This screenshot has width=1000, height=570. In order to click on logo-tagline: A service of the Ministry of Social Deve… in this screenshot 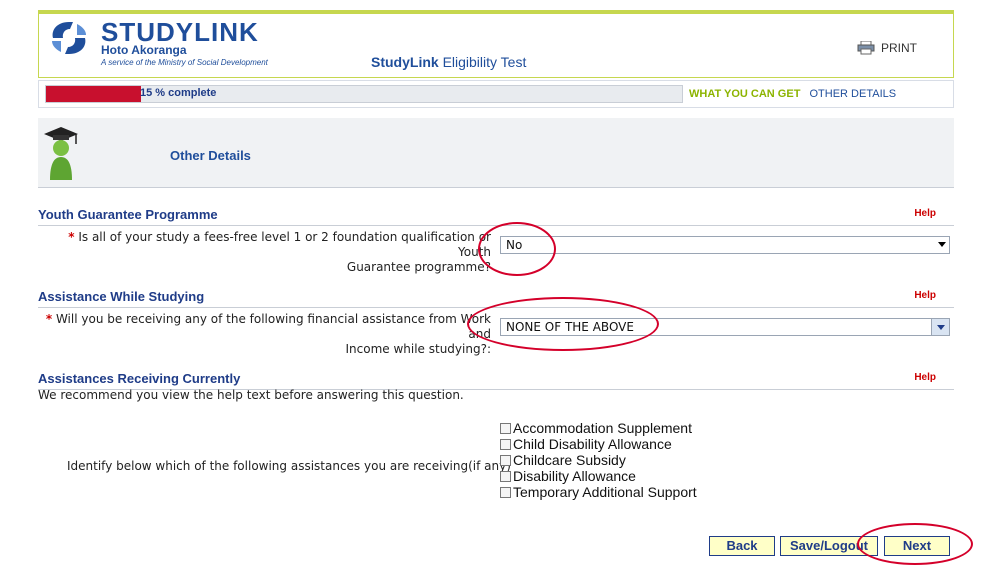, I will do `click(184, 62)`.